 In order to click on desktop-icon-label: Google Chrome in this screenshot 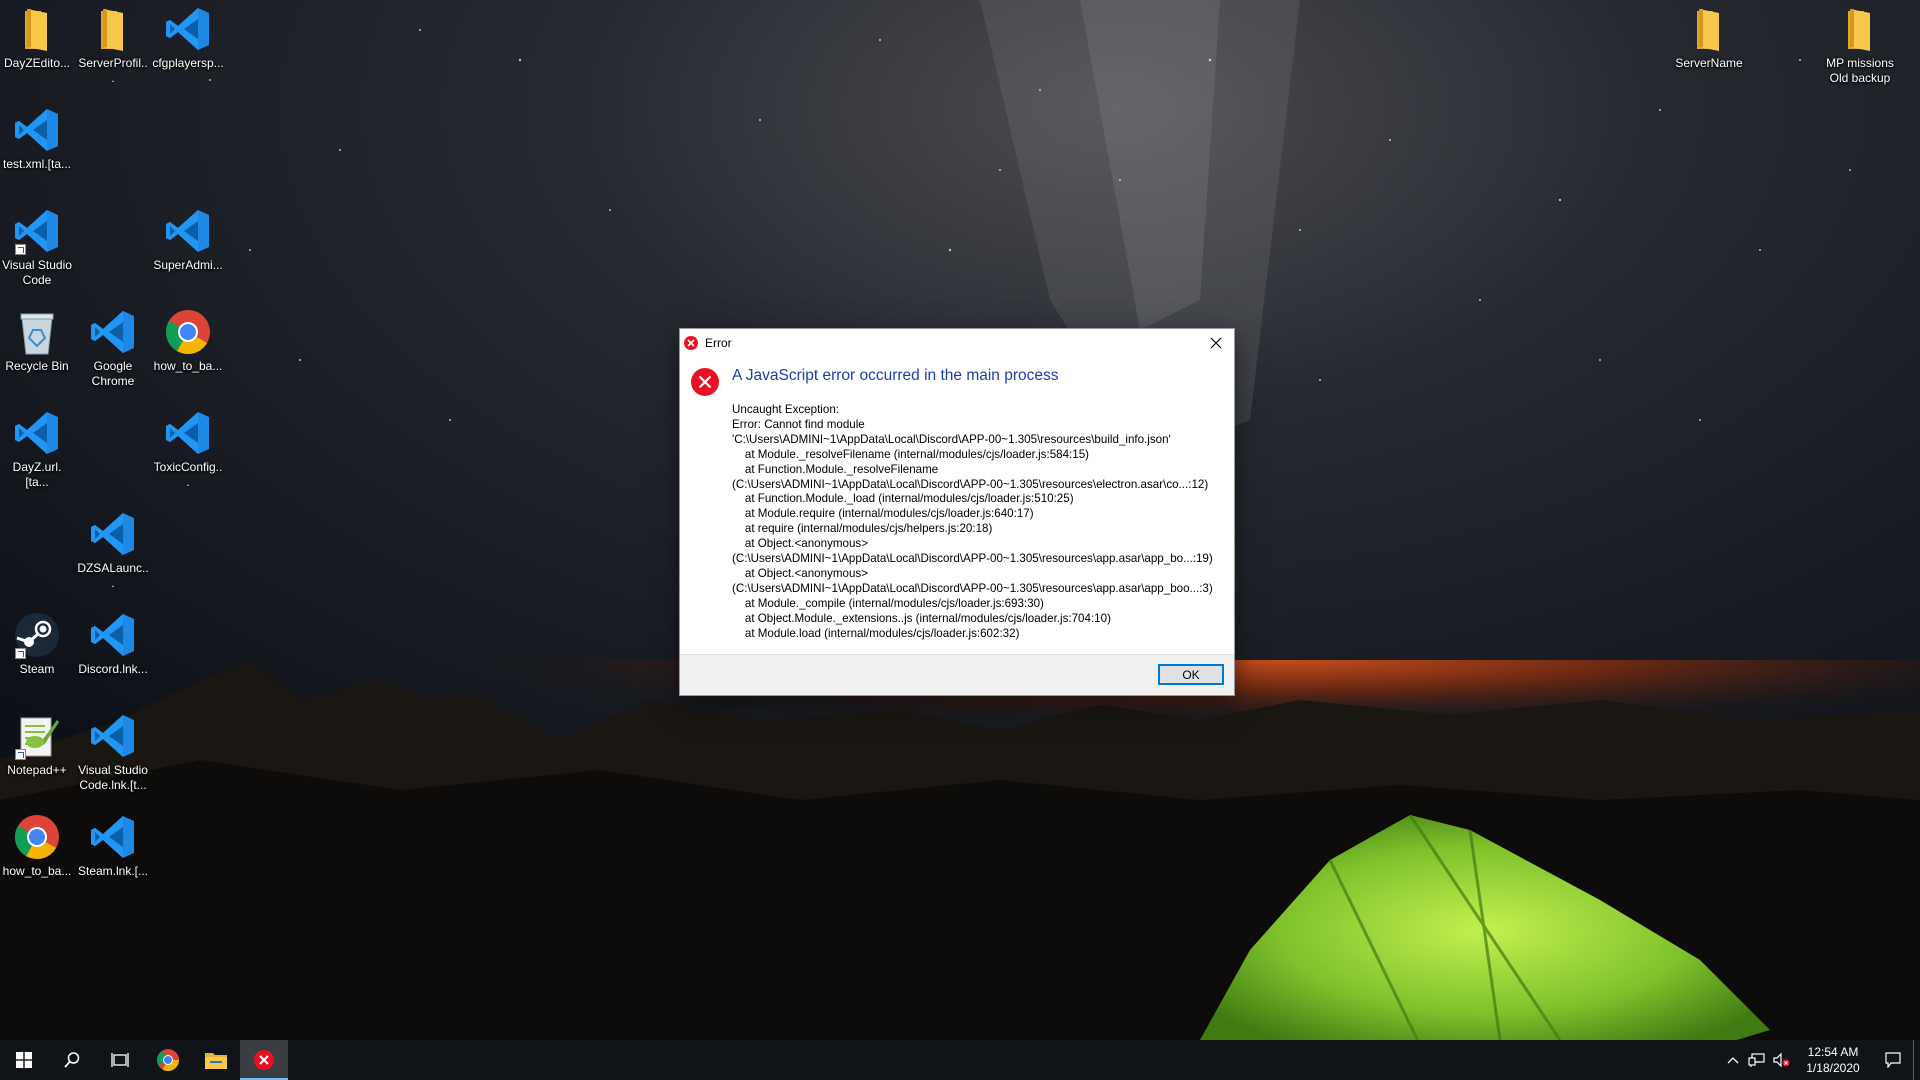, I will do `click(113, 373)`.